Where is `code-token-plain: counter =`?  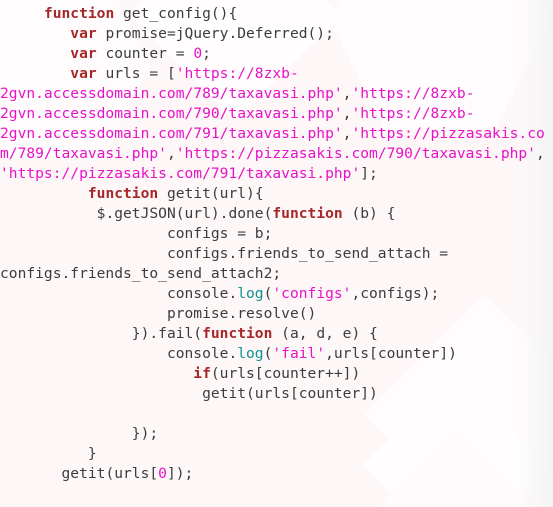 code-token-plain: counter = is located at coordinates (145, 53).